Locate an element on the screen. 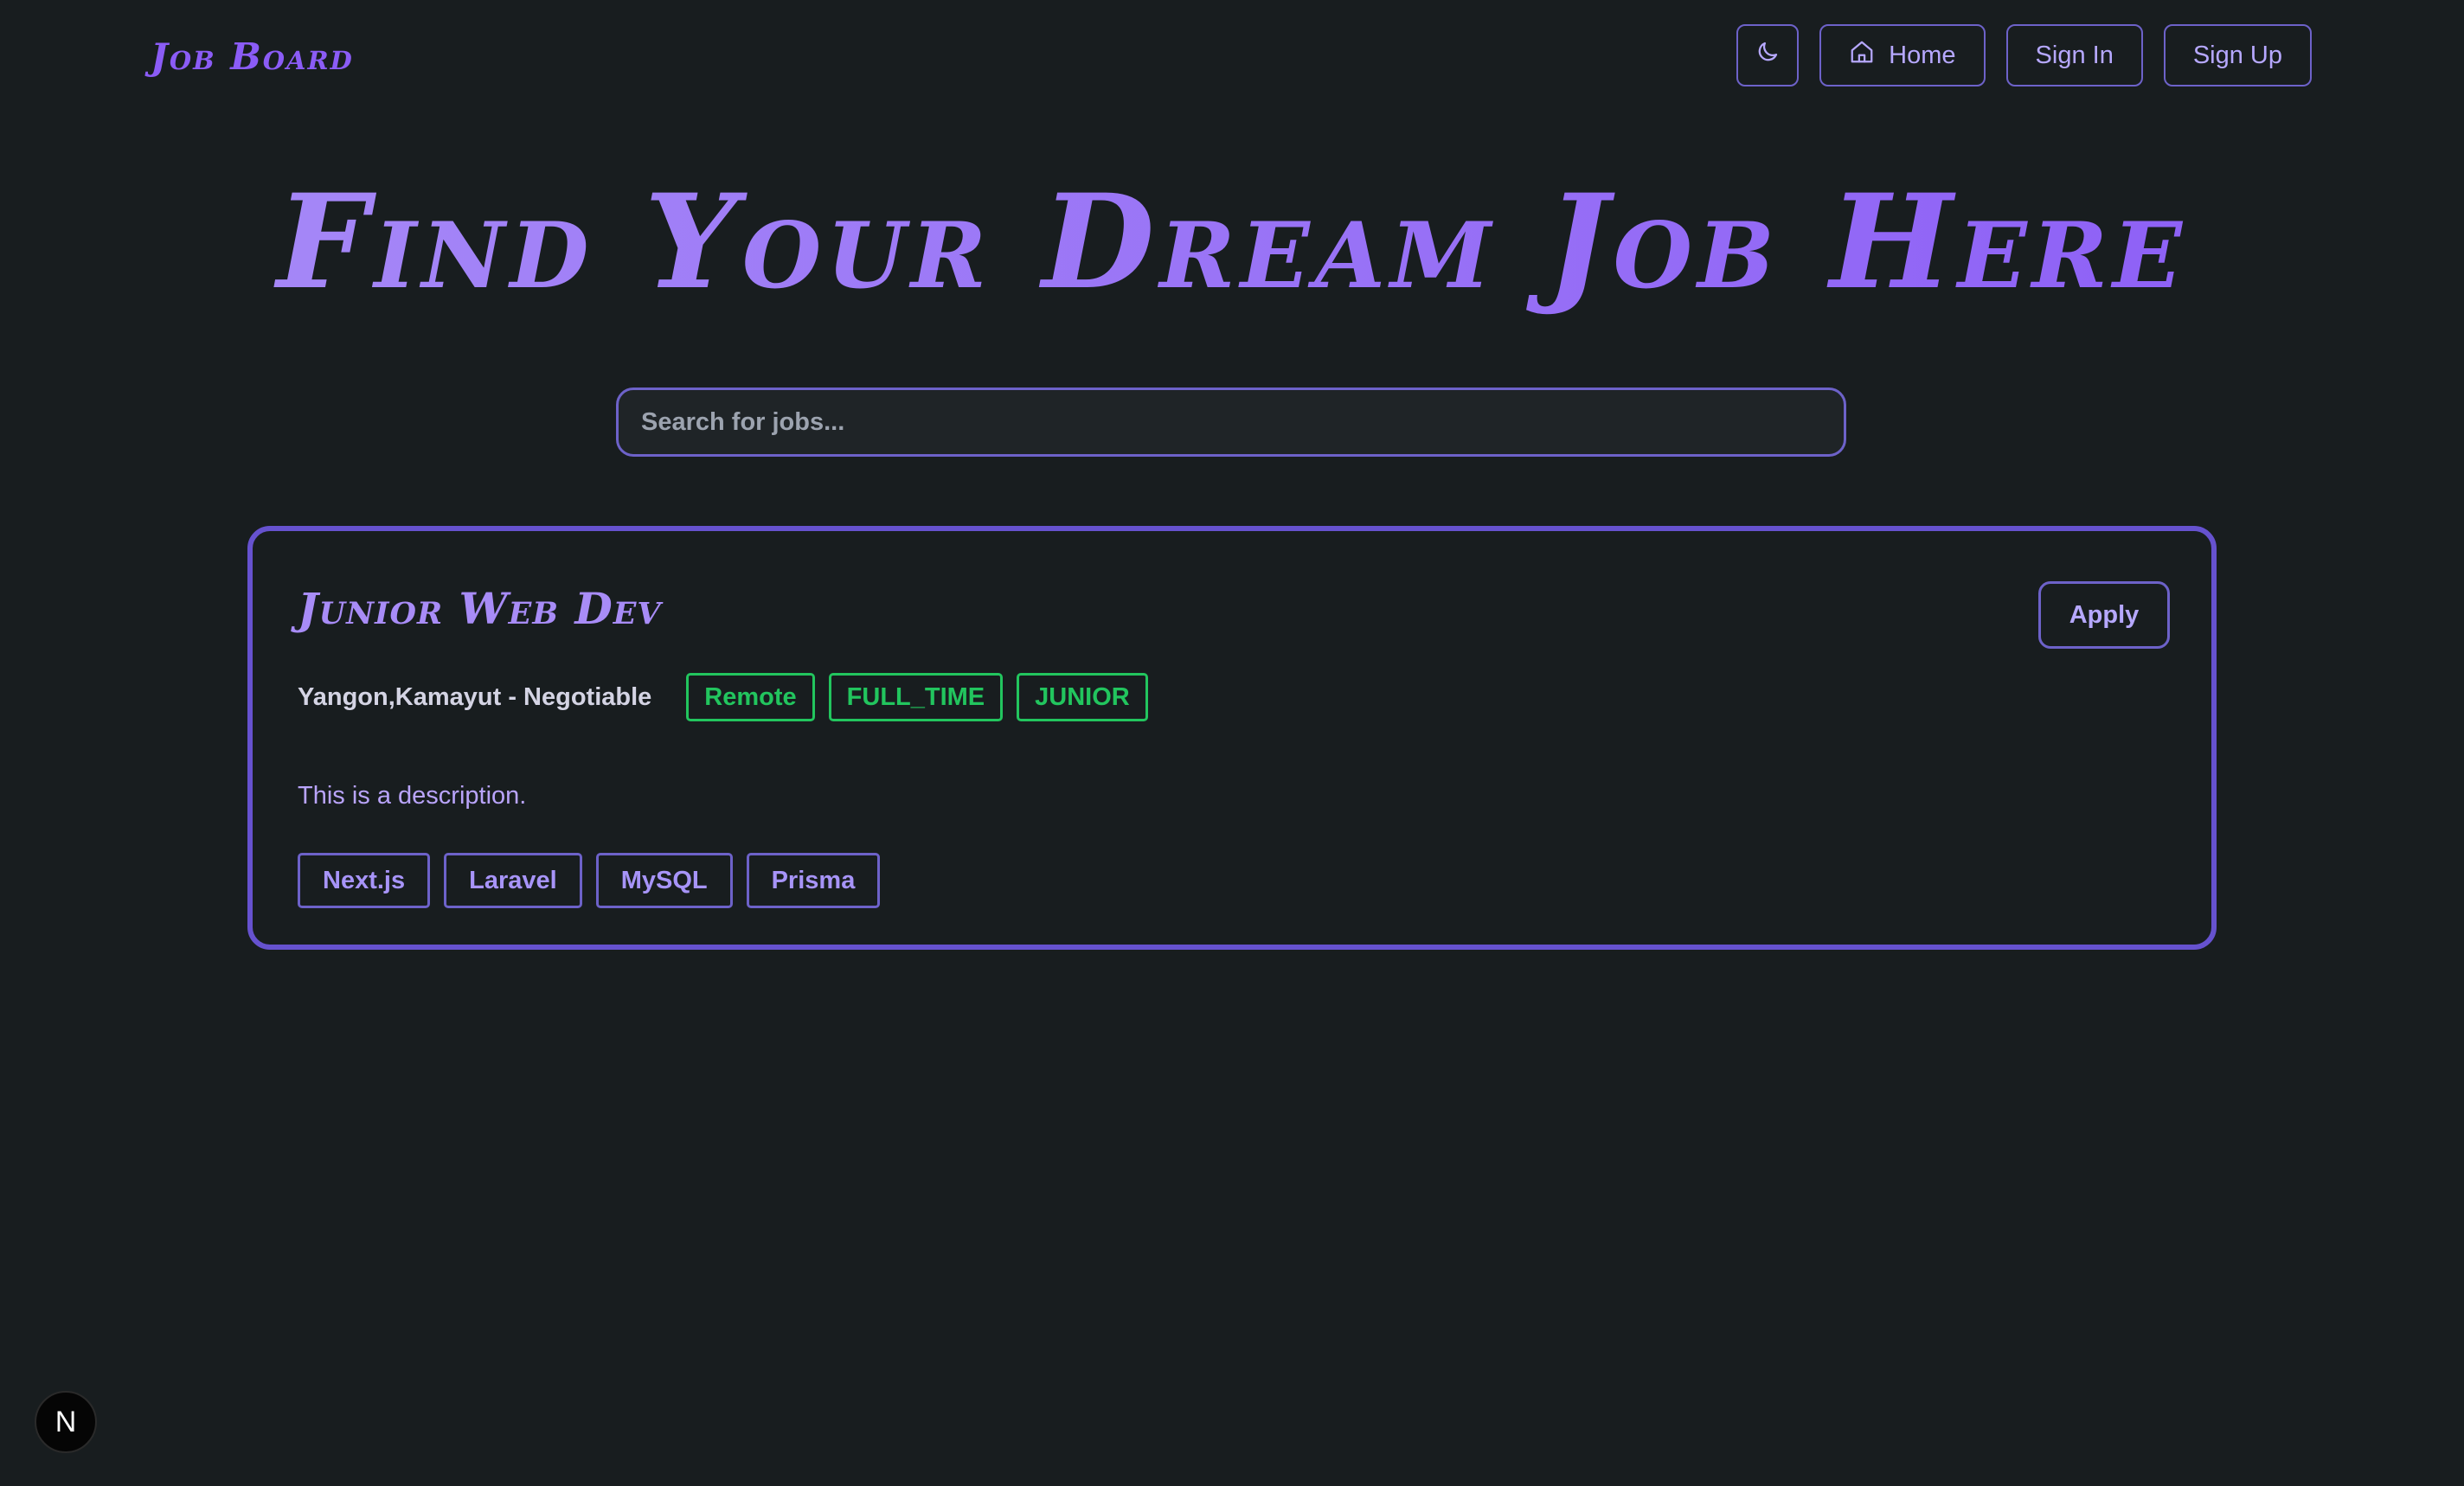 This screenshot has height=1486, width=2464. sign-up-button: Sign Up is located at coordinates (2238, 55).